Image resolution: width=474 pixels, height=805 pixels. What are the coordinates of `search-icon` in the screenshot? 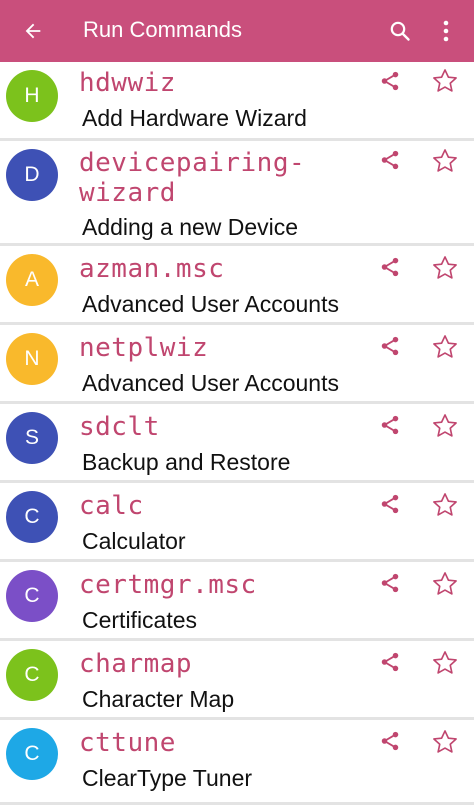 It's located at (400, 31).